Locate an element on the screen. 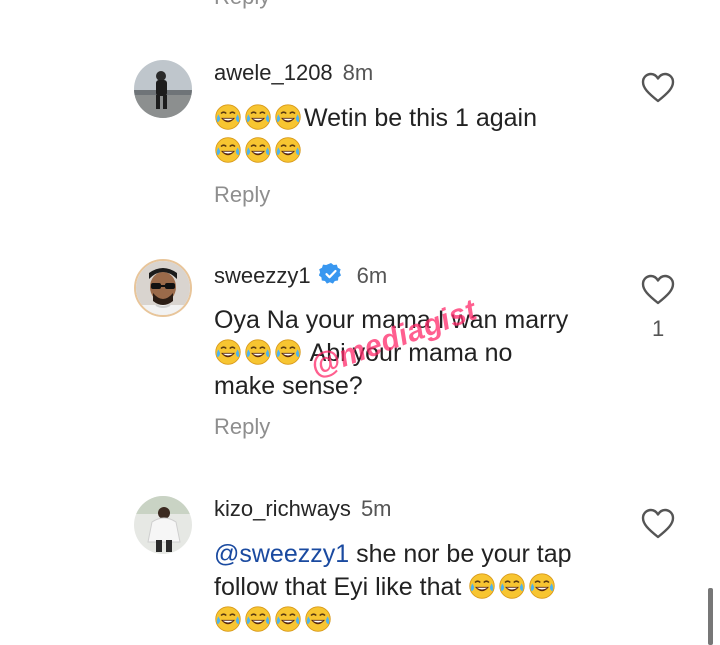 Image resolution: width=720 pixels, height=645 pixels. scrollbar is located at coordinates (710, 616).